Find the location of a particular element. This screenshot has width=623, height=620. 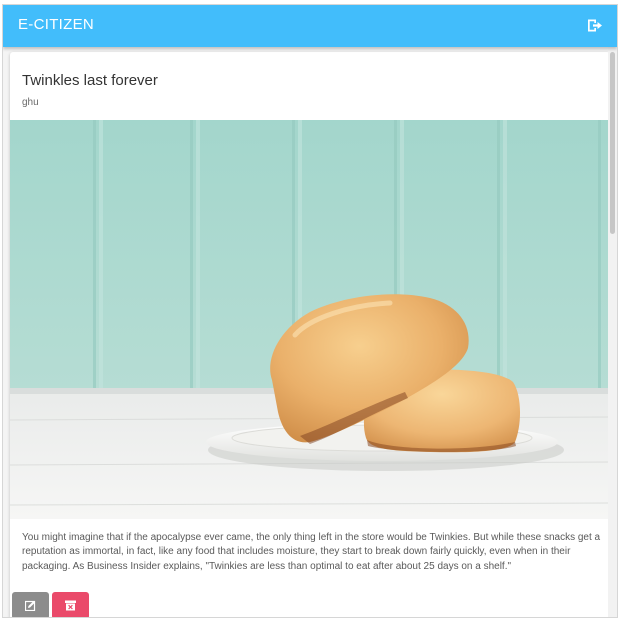

archive-delete-icon is located at coordinates (70, 605).